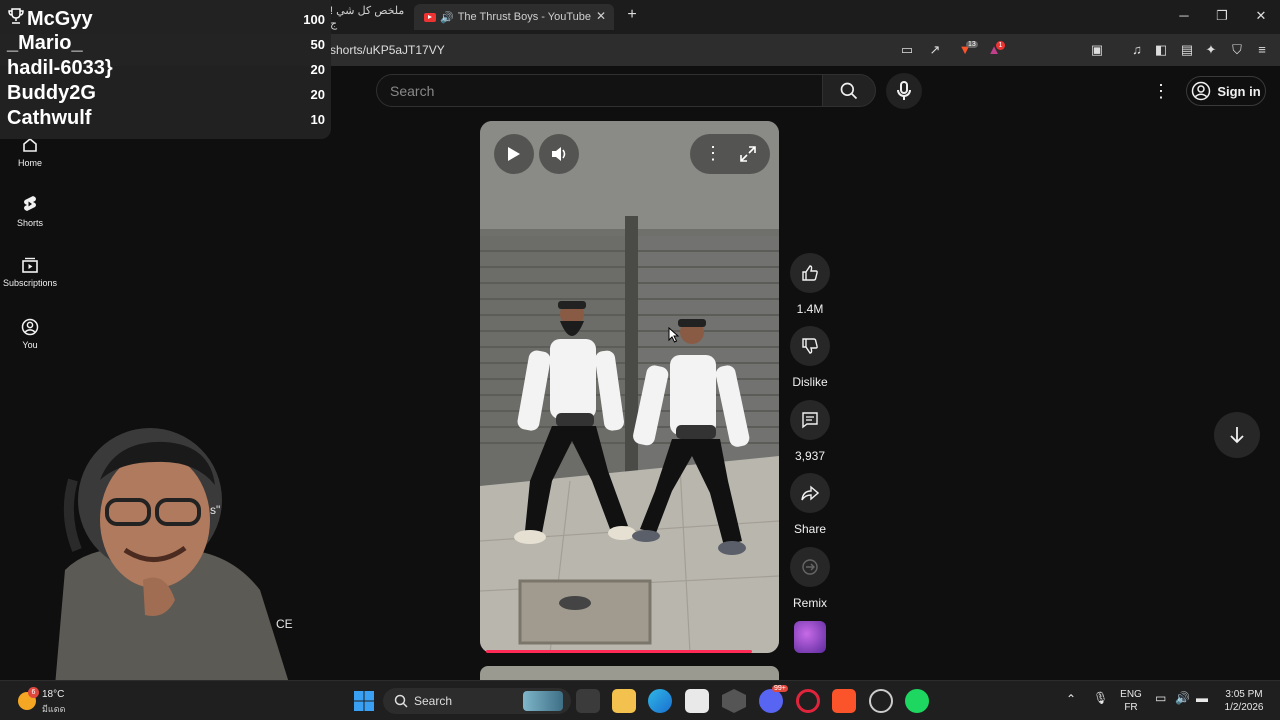  I want to click on remix-button: Remix, so click(810, 578).